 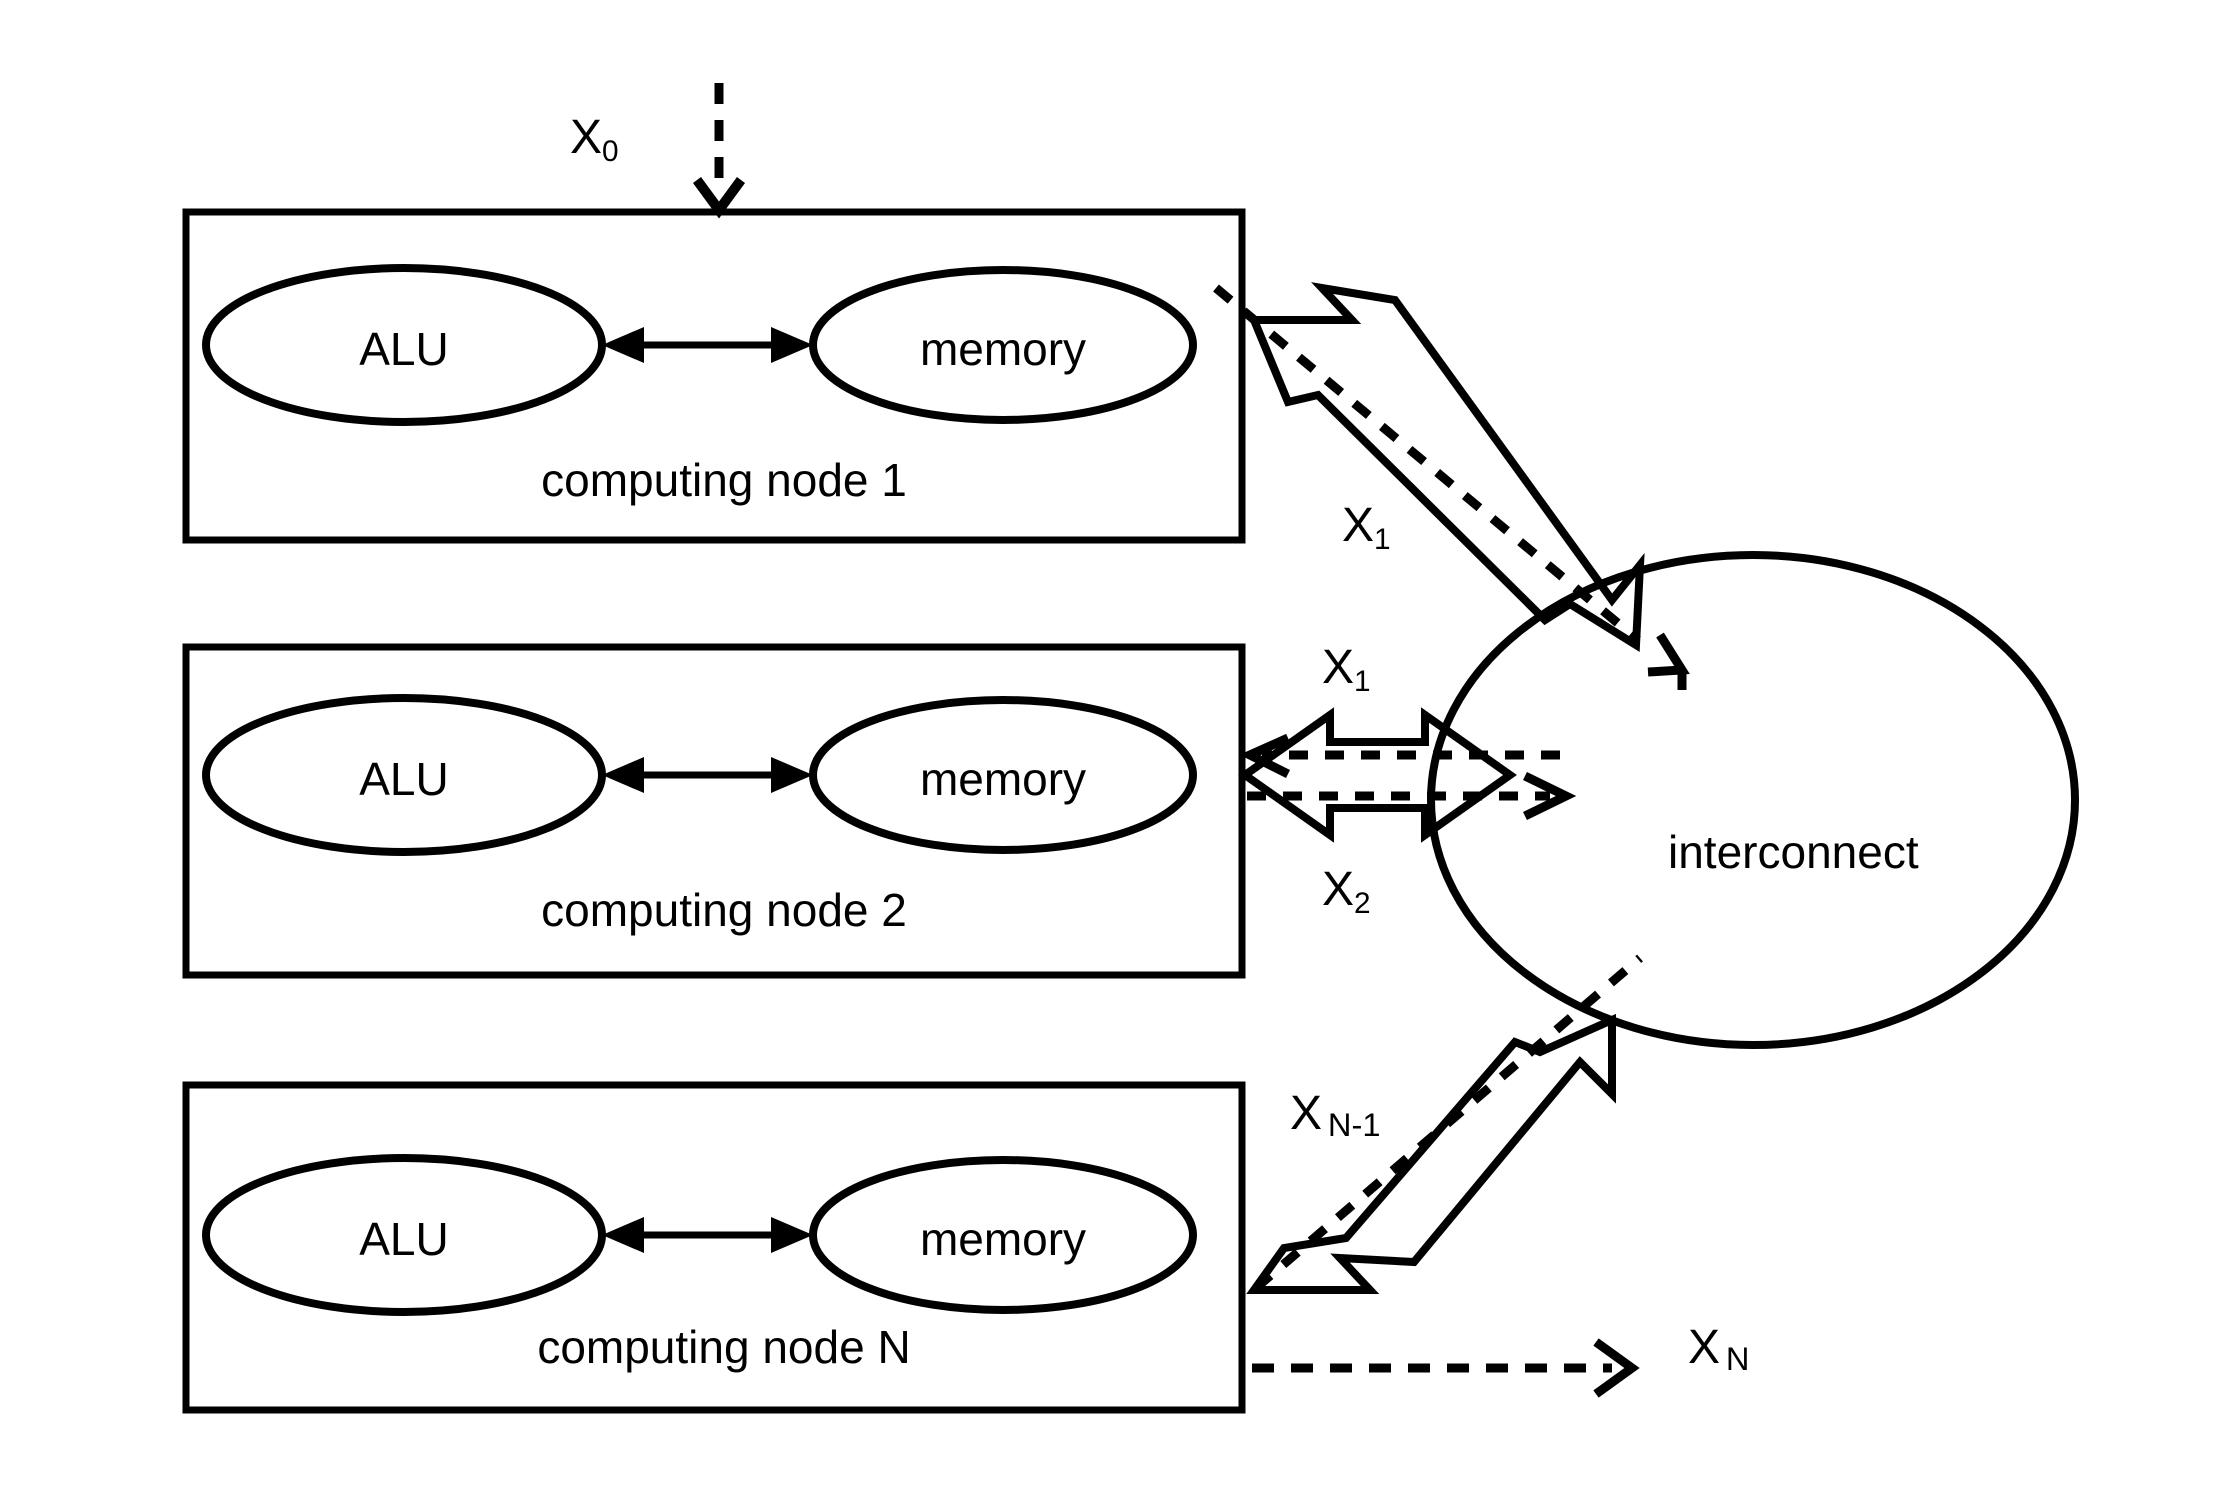 What do you see at coordinates (1446, 1368) in the screenshot?
I see `xn-dashed-output-arrow` at bounding box center [1446, 1368].